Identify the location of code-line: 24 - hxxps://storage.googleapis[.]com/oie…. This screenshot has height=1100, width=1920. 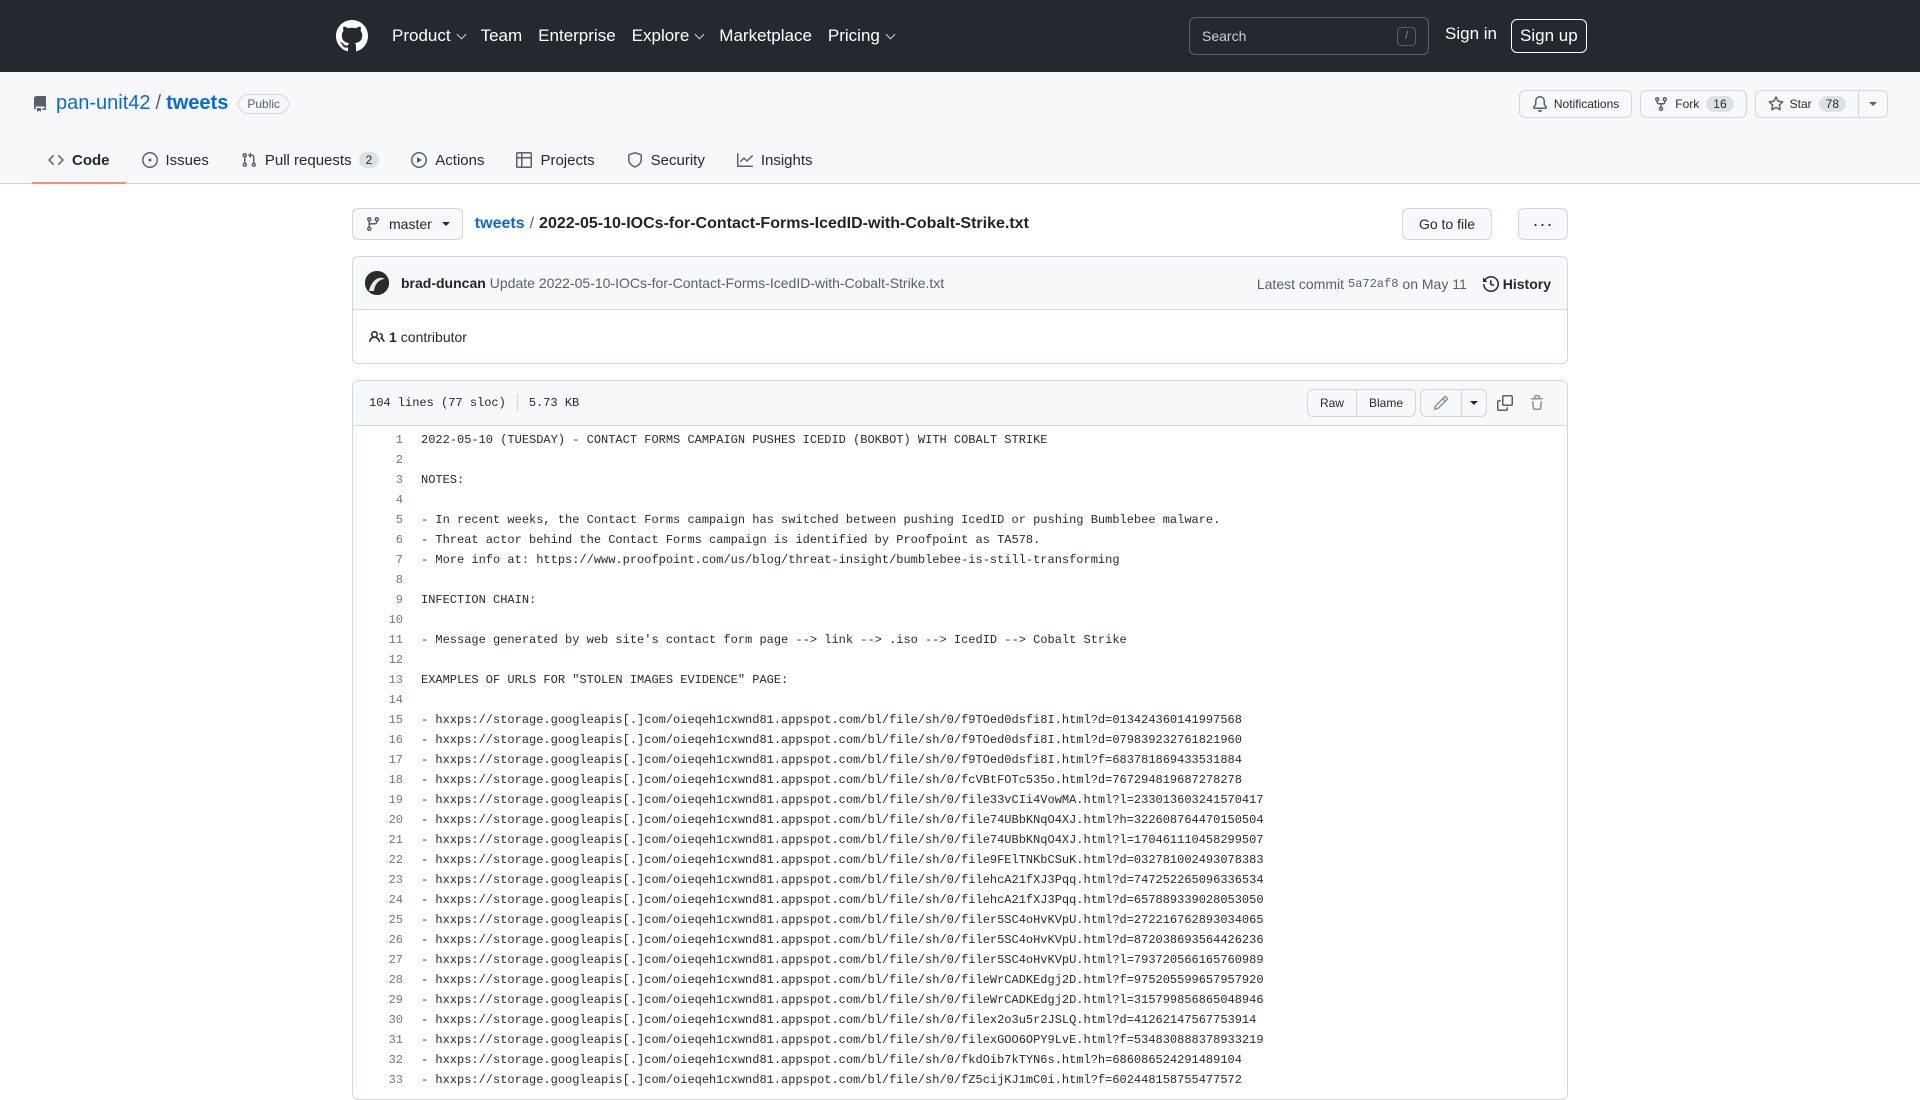
(960, 900).